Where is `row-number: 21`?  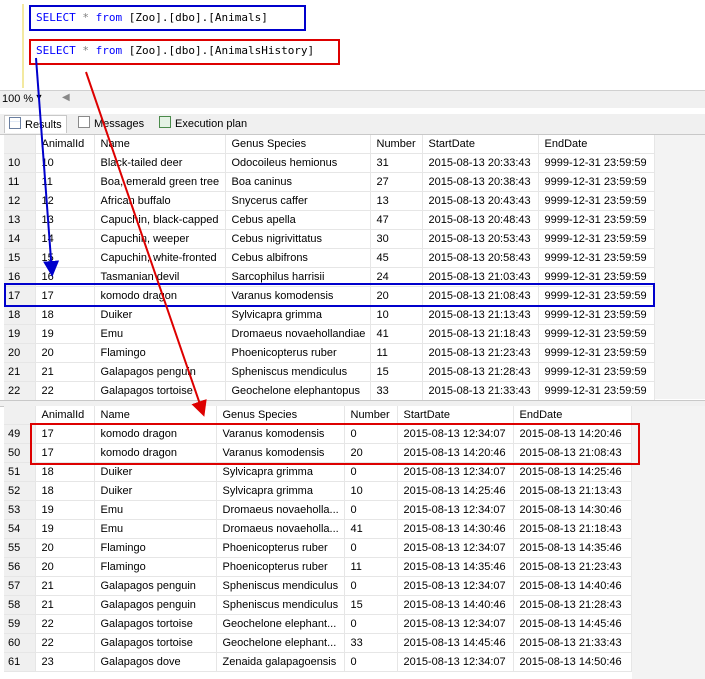 row-number: 21 is located at coordinates (20, 372).